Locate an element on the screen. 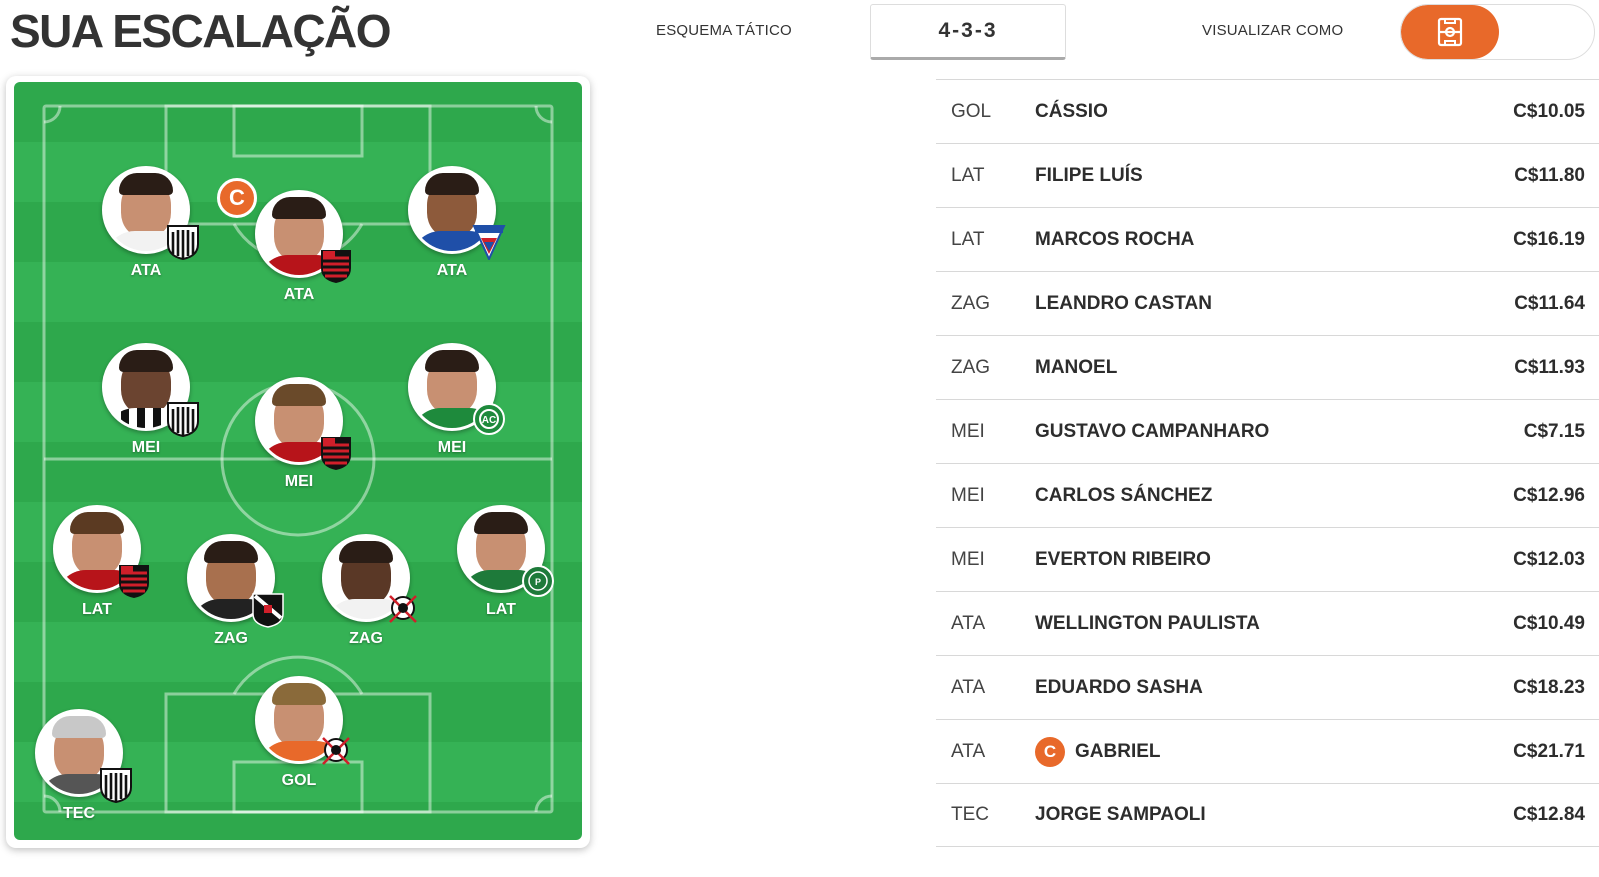 This screenshot has width=1599, height=877. chapecoense-crest-icon: AC is located at coordinates (489, 419).